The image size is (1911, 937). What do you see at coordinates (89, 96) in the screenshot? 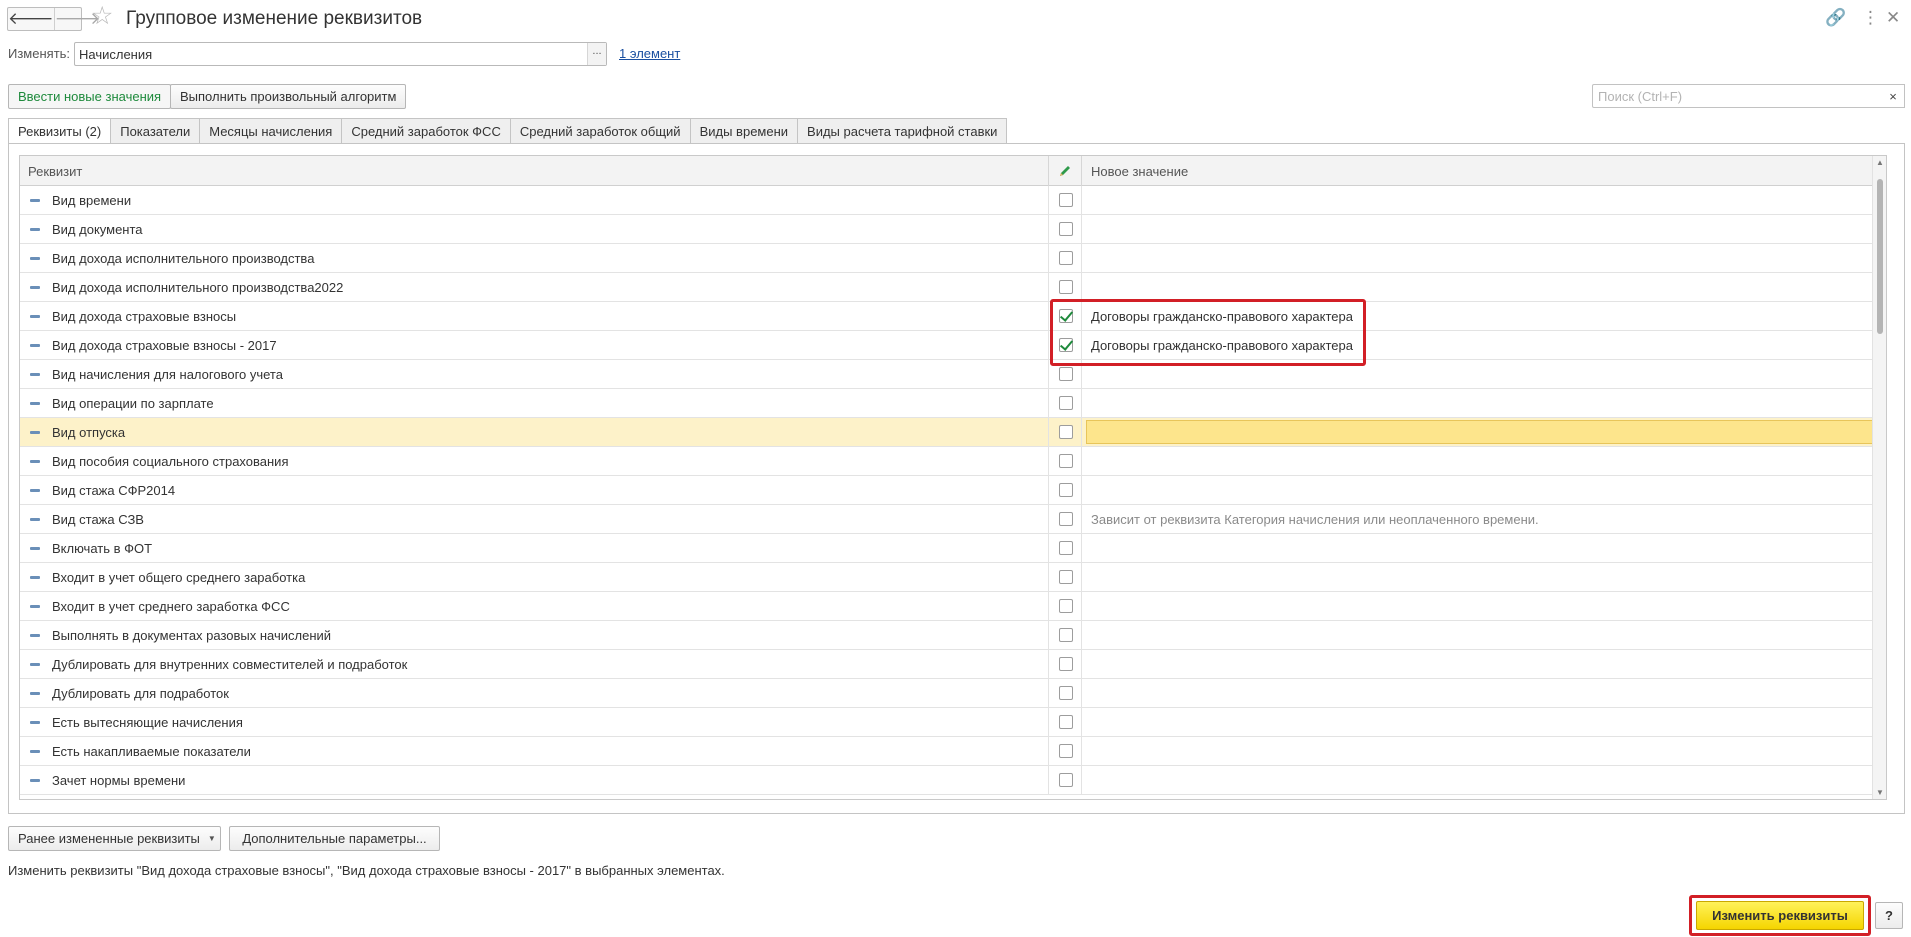
I see `new-values-button: Ввести новые значения` at bounding box center [89, 96].